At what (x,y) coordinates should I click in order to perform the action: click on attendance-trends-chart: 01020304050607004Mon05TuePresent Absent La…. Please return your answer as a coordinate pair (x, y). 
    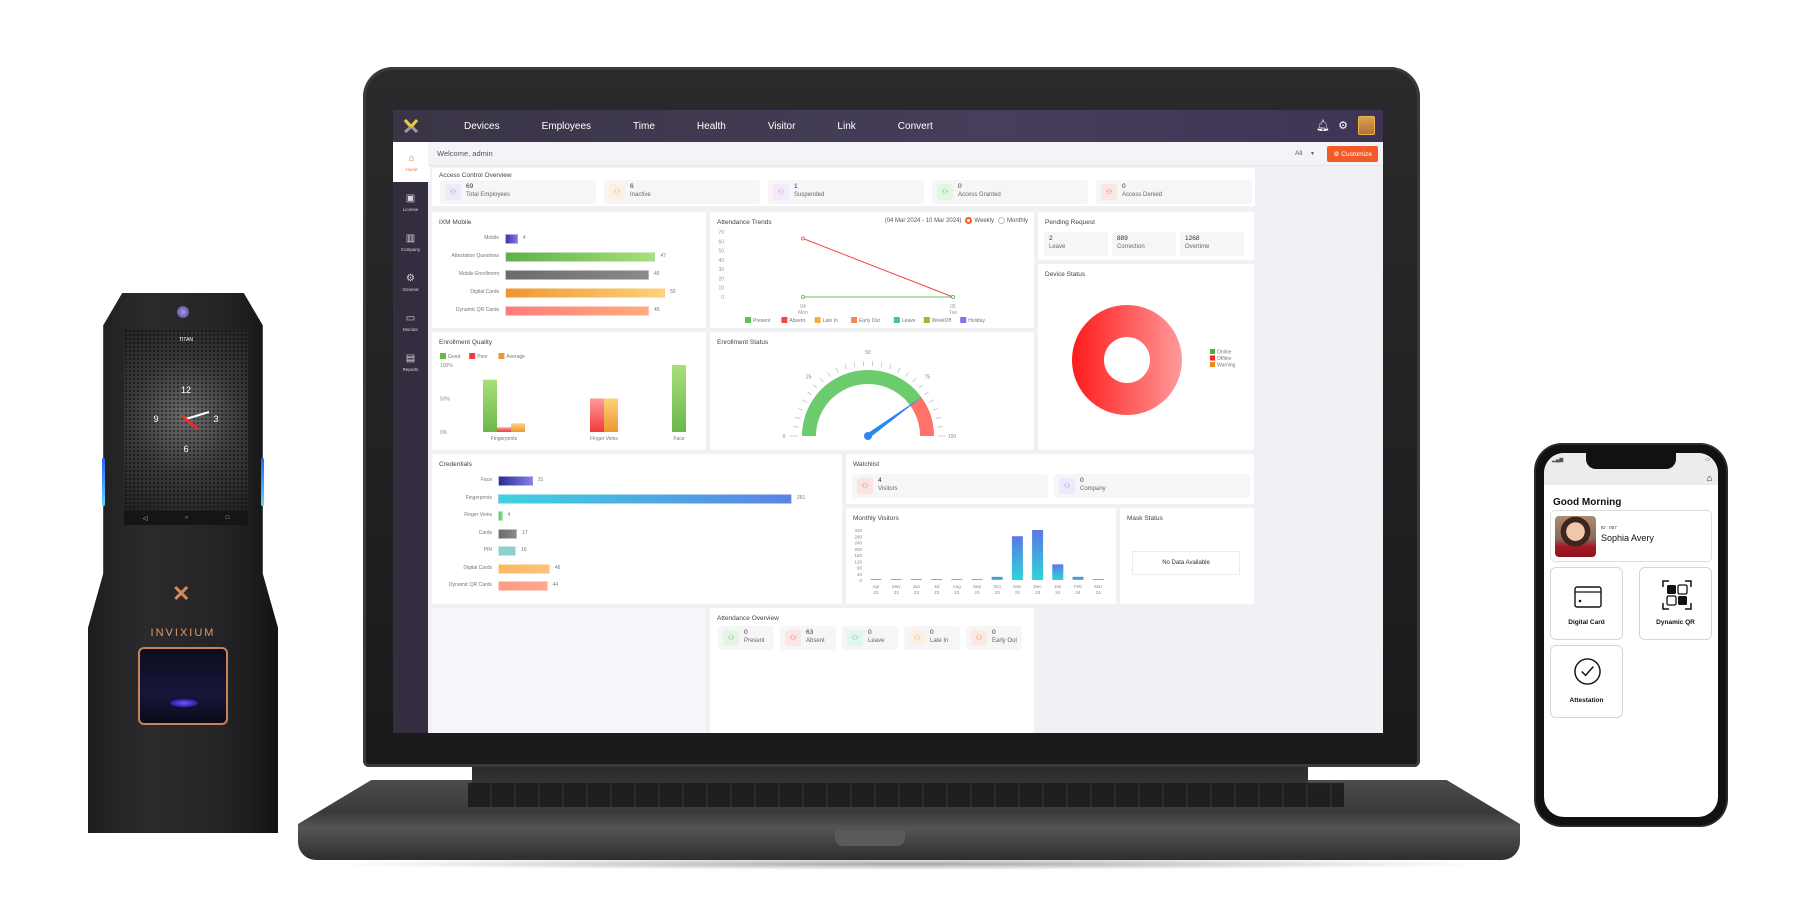
    Looking at the image, I should click on (851, 277).